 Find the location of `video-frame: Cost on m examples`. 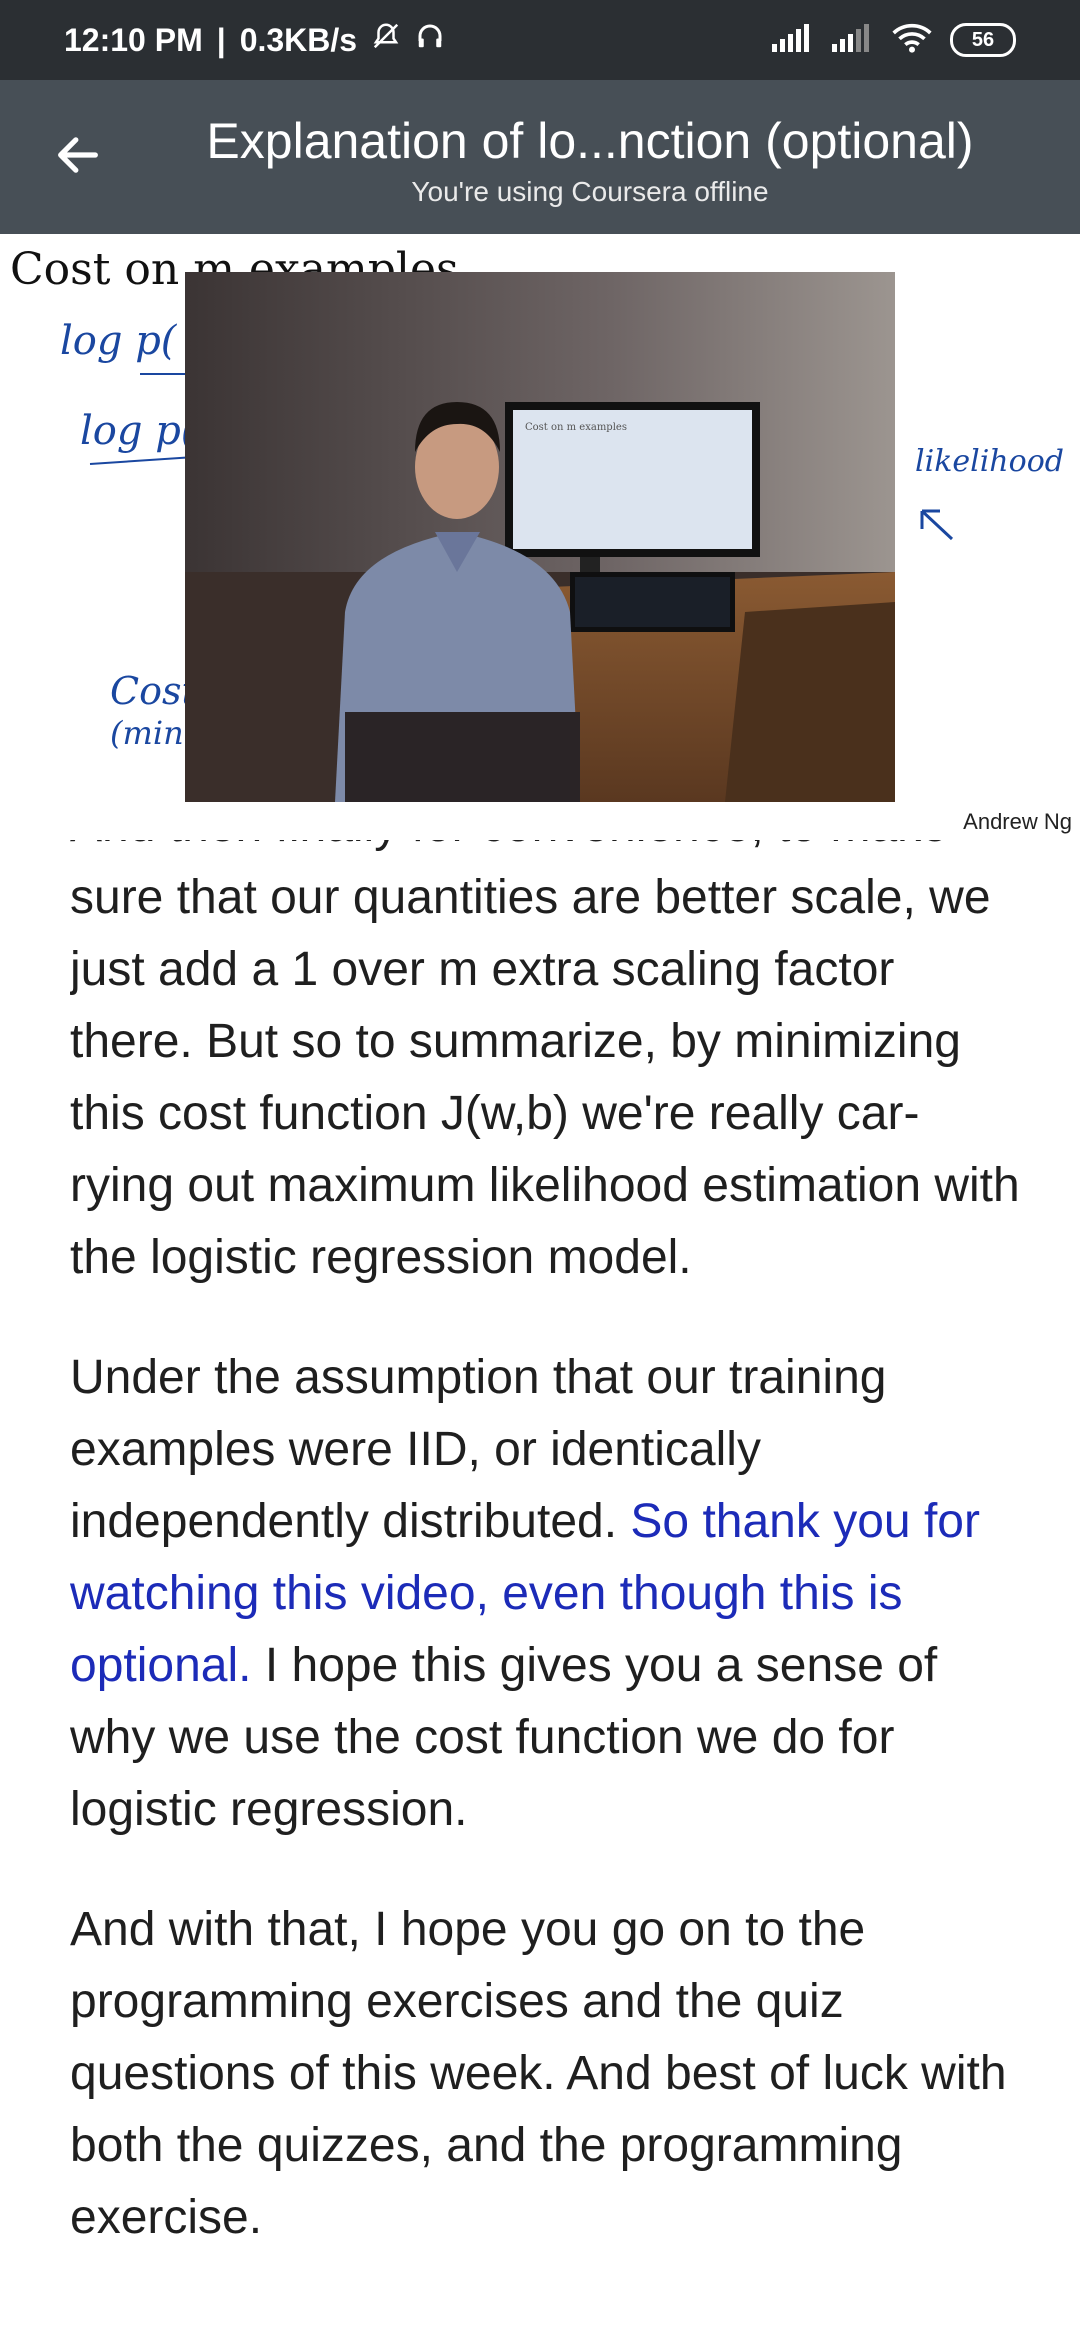

video-frame: Cost on m examples is located at coordinates (540, 537).